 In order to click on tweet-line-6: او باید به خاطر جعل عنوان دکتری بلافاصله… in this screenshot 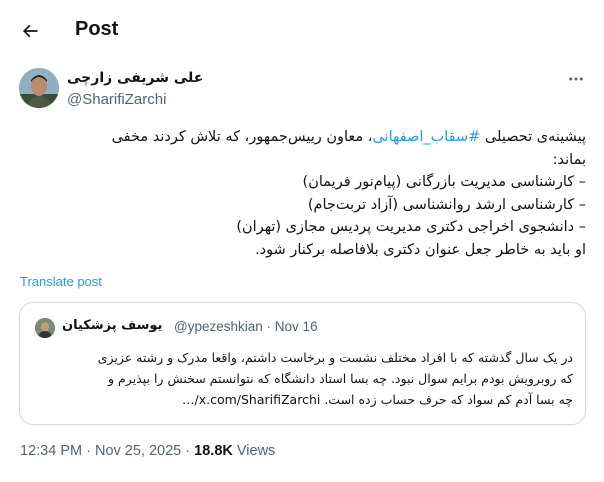, I will do `click(420, 249)`.